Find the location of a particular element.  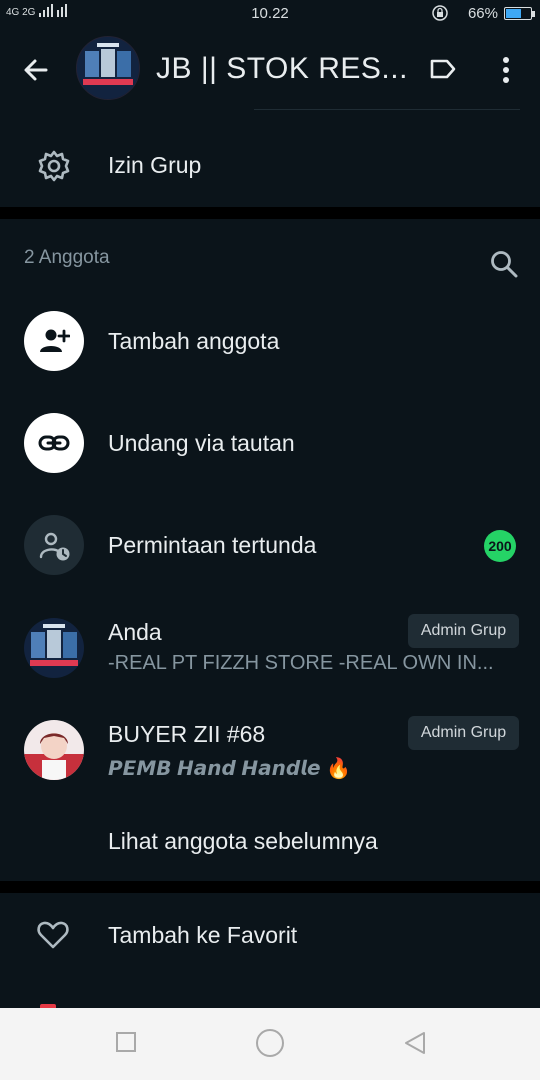

add-member-label: Tambah anggota is located at coordinates (194, 341).